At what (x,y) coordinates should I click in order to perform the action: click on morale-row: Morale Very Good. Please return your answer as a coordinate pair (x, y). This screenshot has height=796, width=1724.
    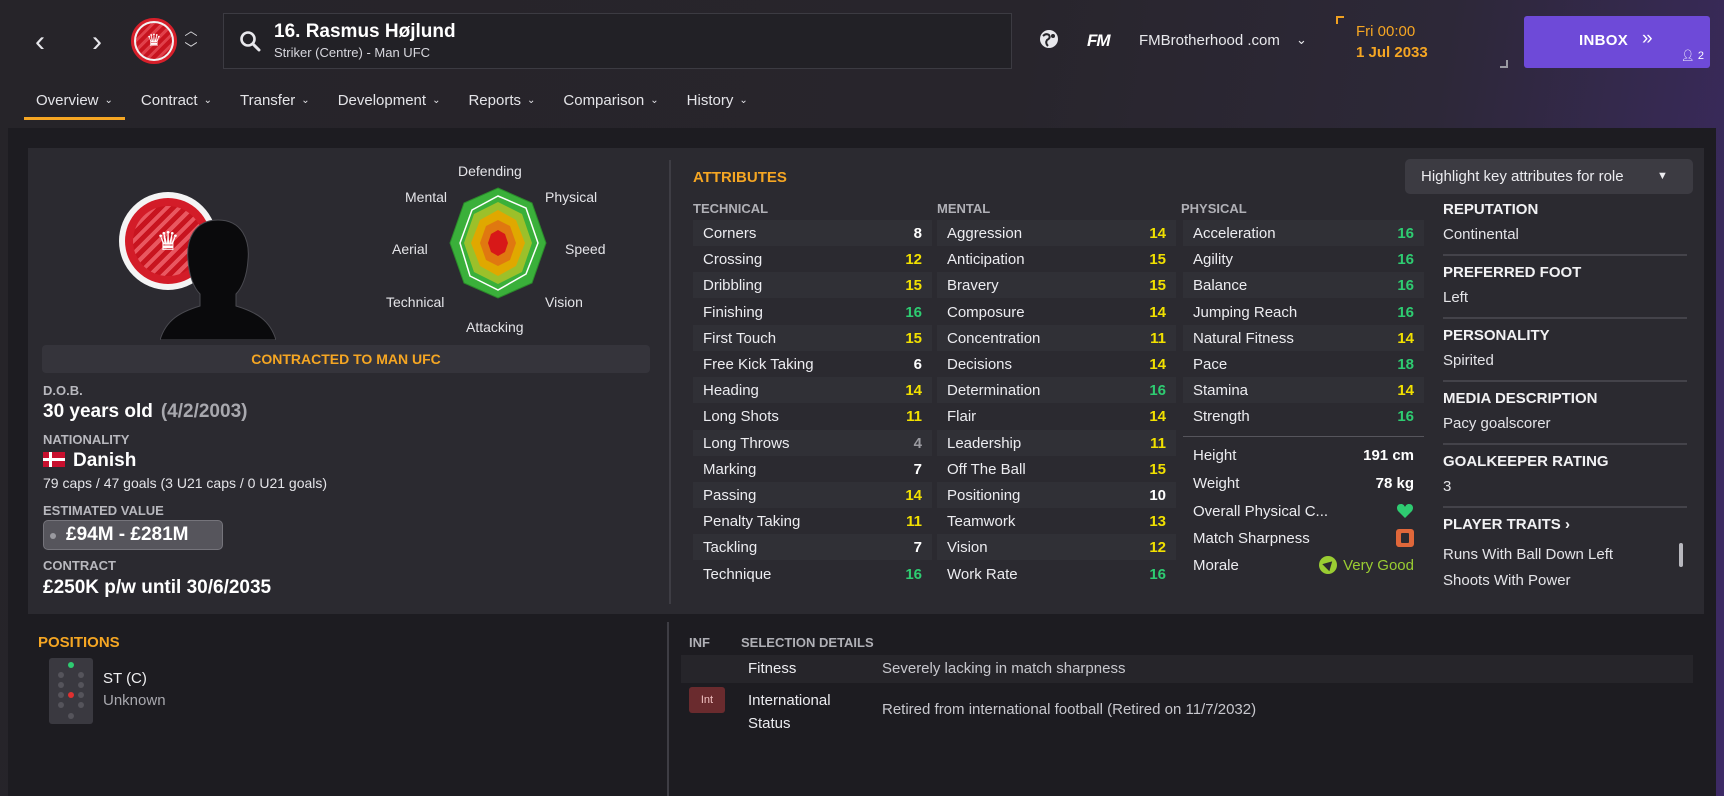
    Looking at the image, I should click on (1303, 565).